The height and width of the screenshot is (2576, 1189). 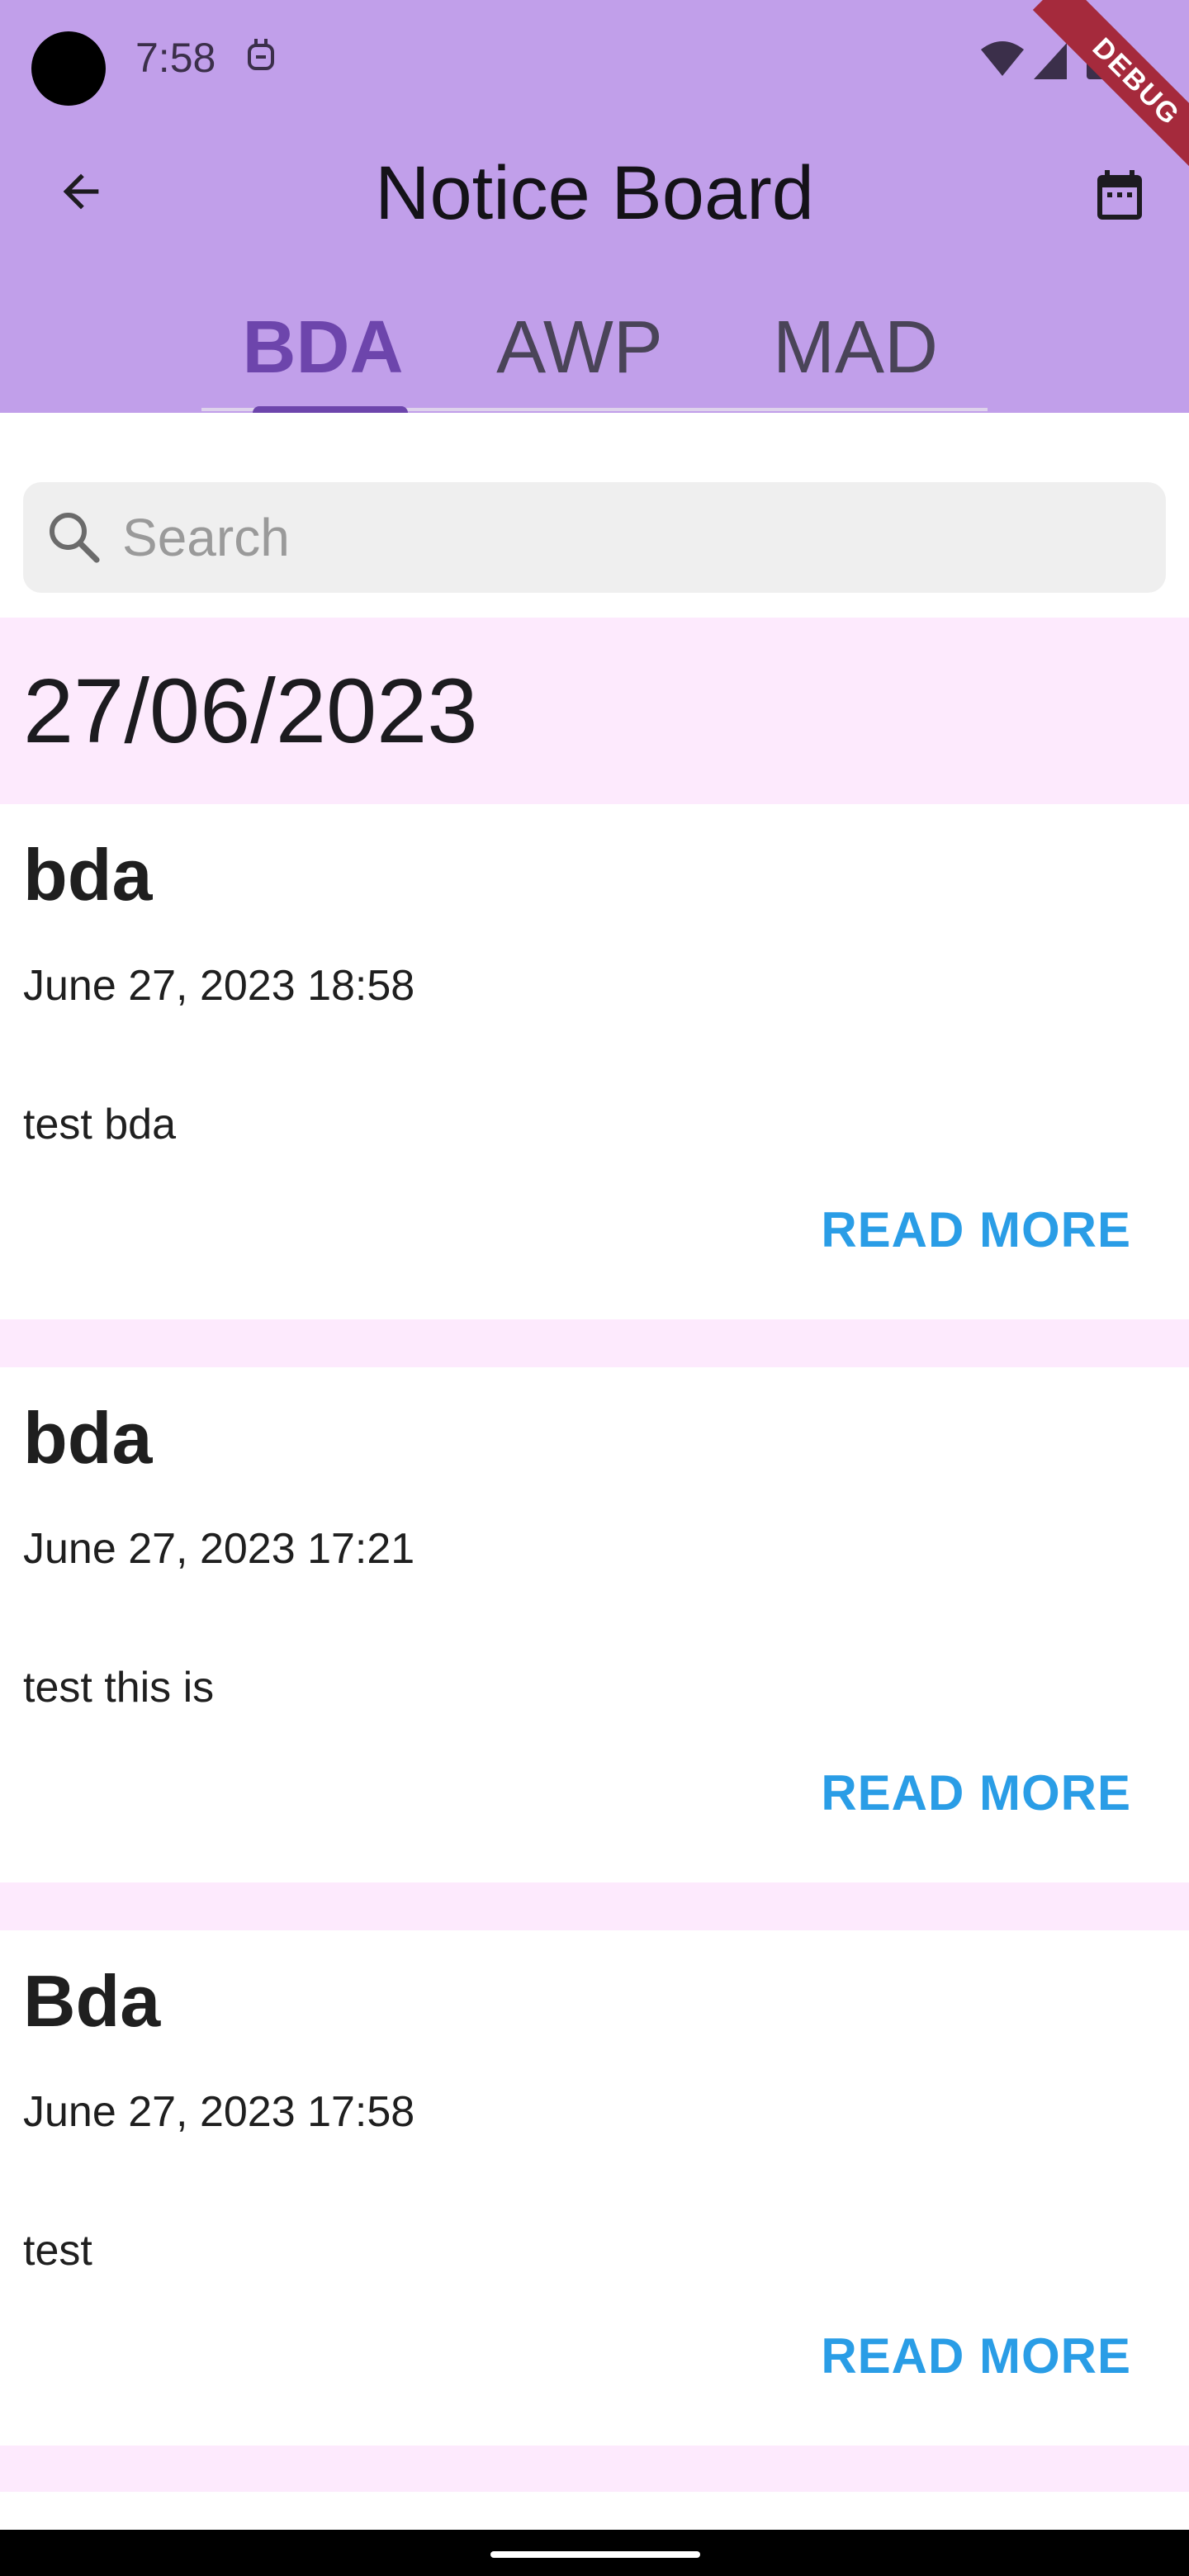 What do you see at coordinates (330, 409) in the screenshot?
I see `tab-indicator` at bounding box center [330, 409].